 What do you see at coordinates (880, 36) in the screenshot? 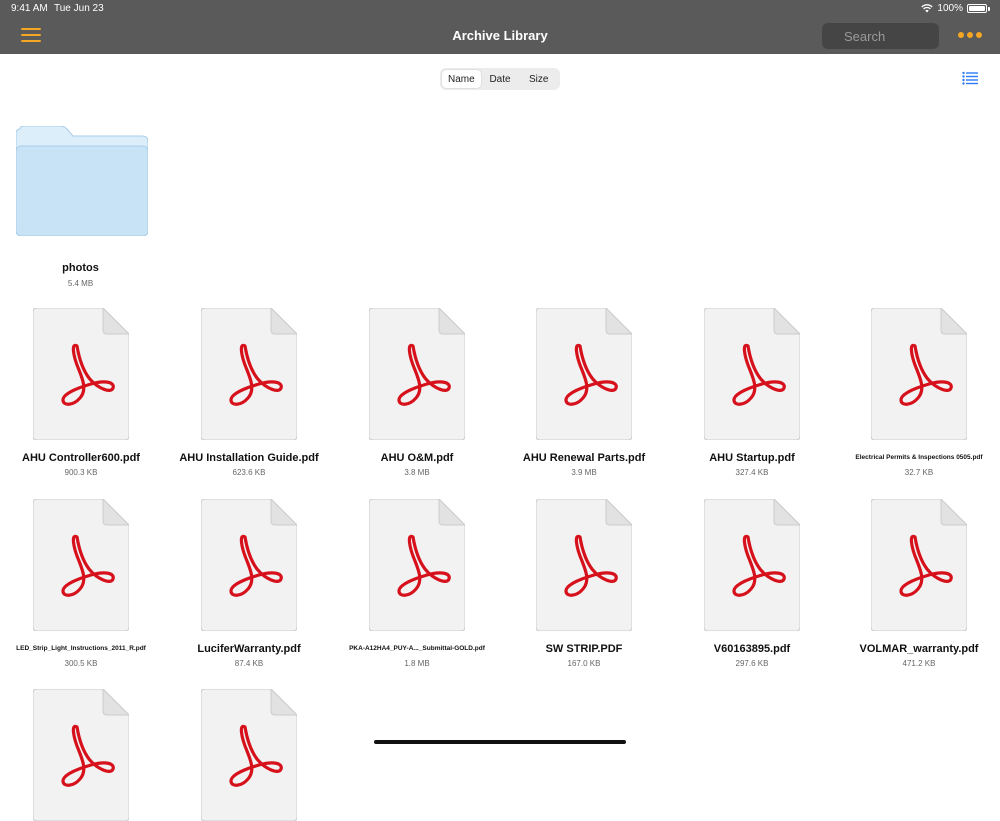
I see `search-input` at bounding box center [880, 36].